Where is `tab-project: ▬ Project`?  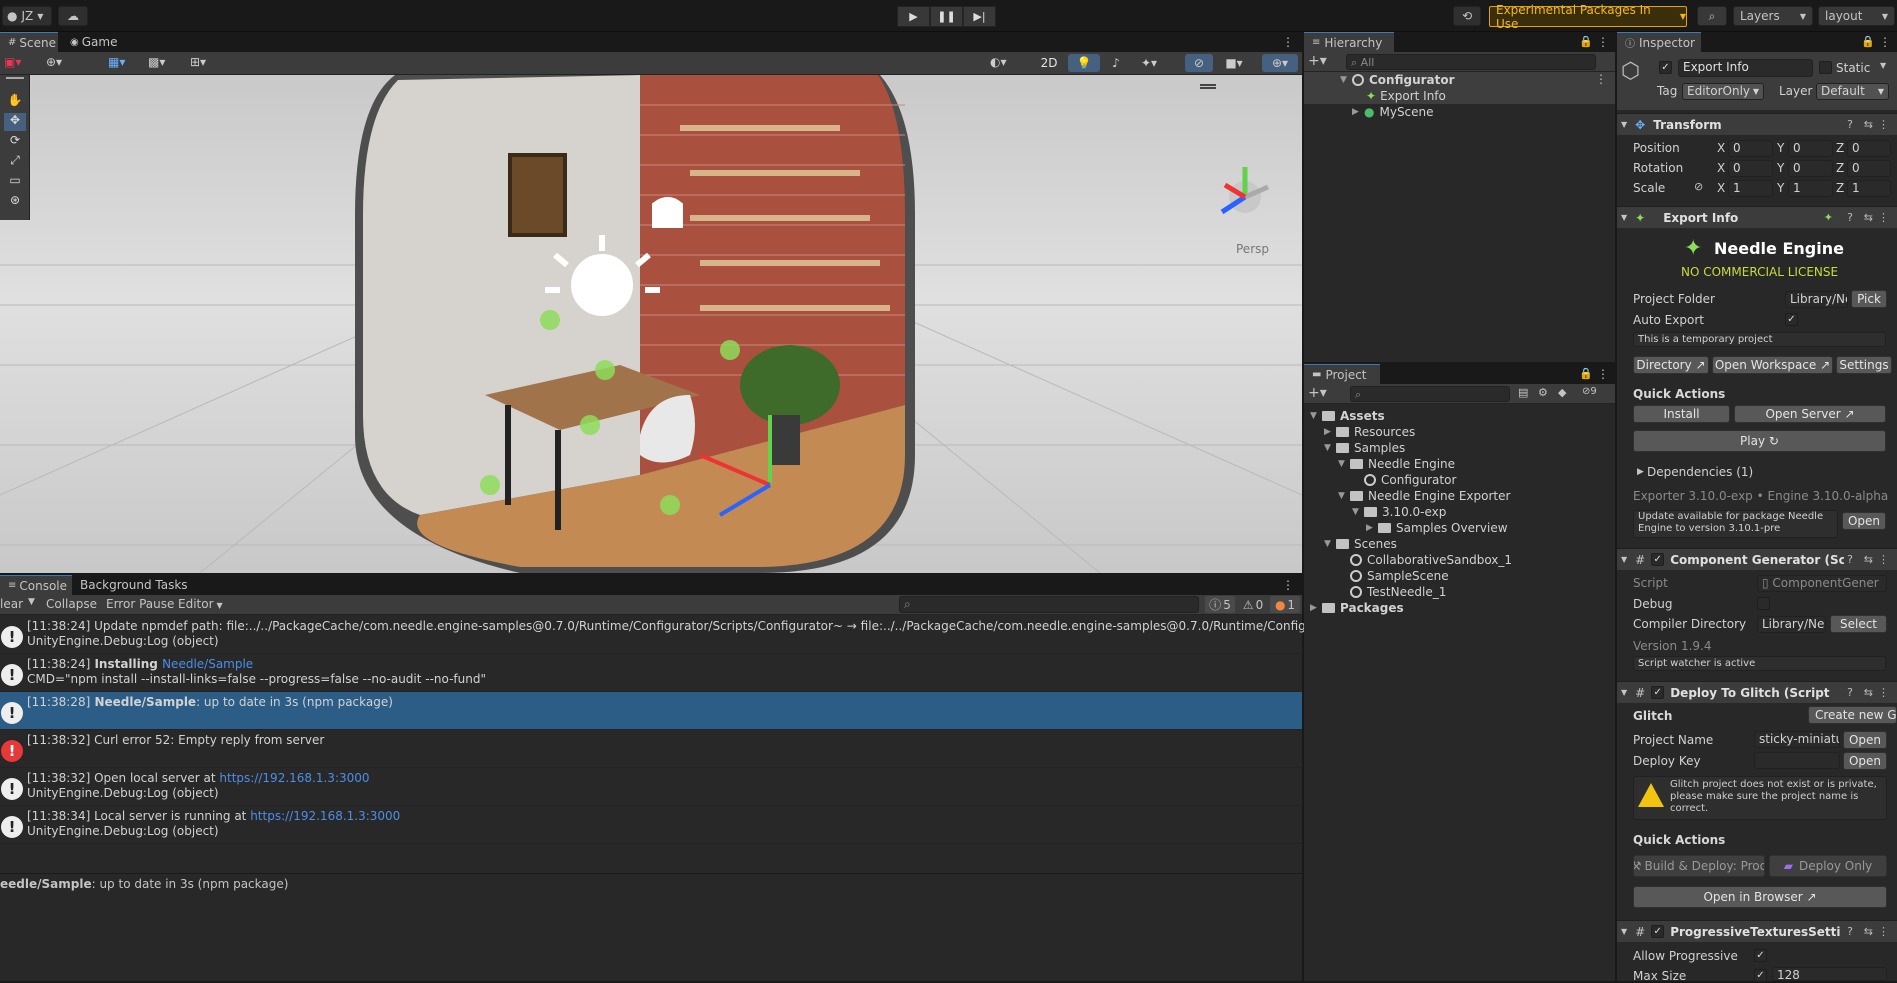 tab-project: ▬ Project is located at coordinates (1342, 374).